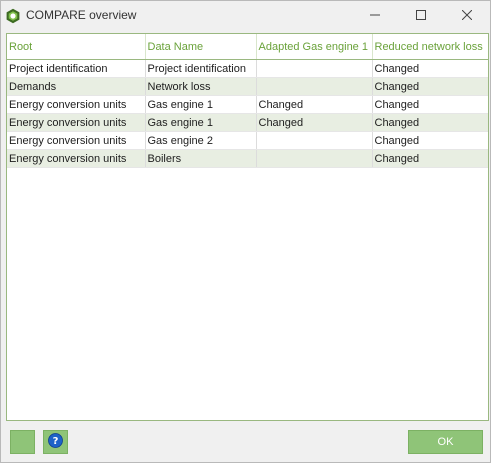 The image size is (491, 463). Describe the element at coordinates (201, 47) in the screenshot. I see `column-header-data-name: Data Name` at that location.